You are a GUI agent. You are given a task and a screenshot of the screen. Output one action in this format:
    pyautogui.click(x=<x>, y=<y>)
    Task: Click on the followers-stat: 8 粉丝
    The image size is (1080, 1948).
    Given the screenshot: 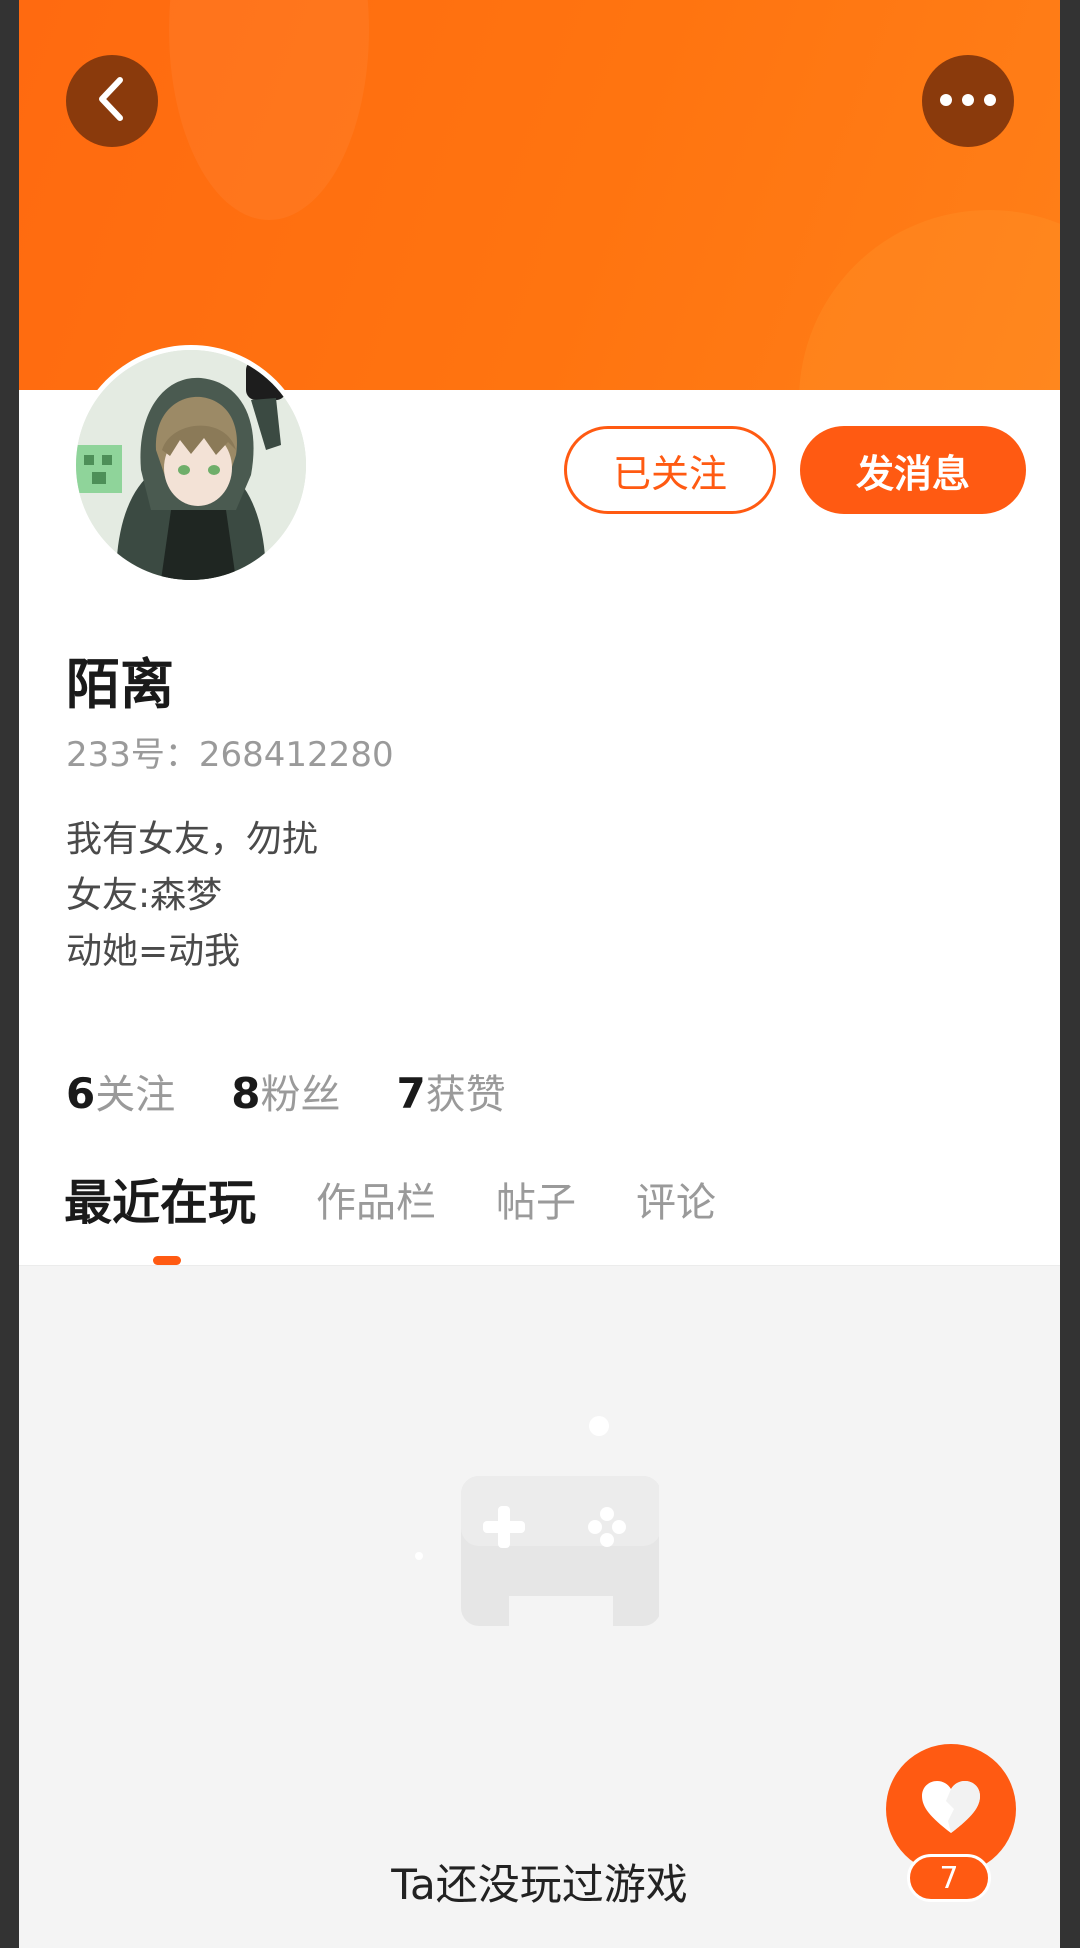 What is the action you would take?
    pyautogui.click(x=285, y=1091)
    